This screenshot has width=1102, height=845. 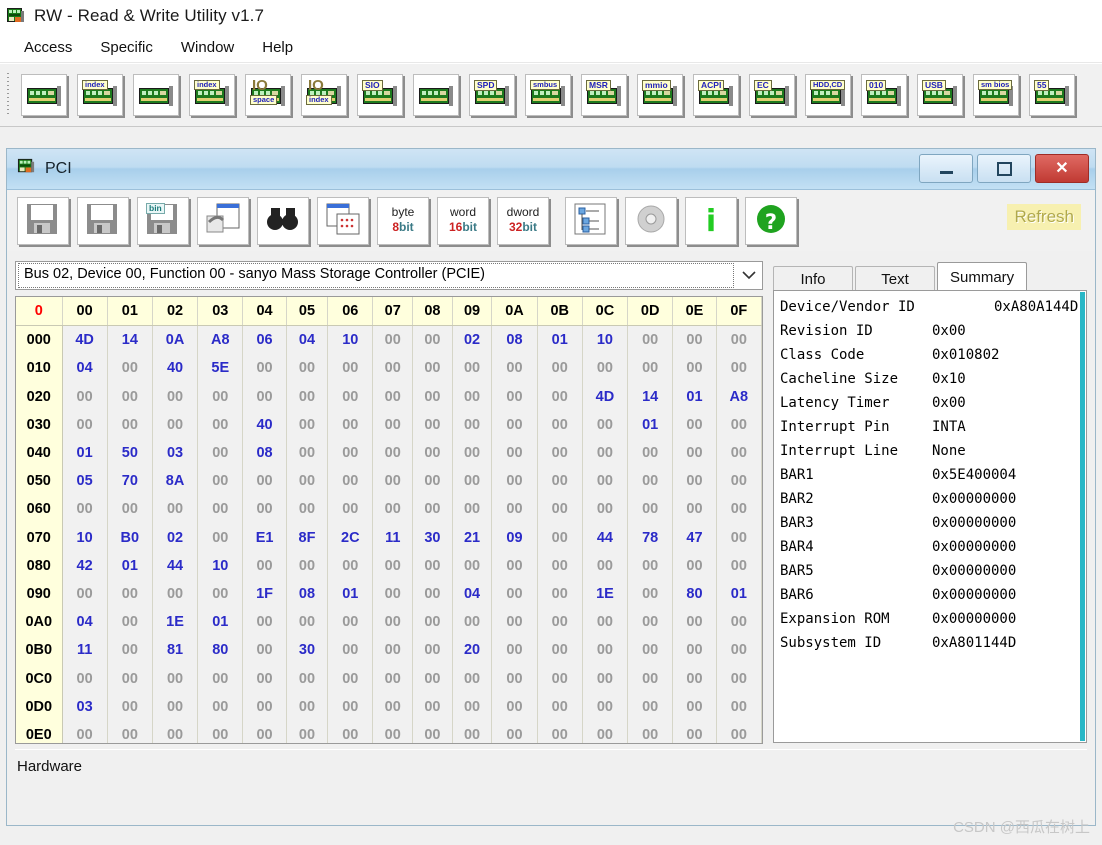 What do you see at coordinates (85, 565) in the screenshot?
I see `hex-cell: 42` at bounding box center [85, 565].